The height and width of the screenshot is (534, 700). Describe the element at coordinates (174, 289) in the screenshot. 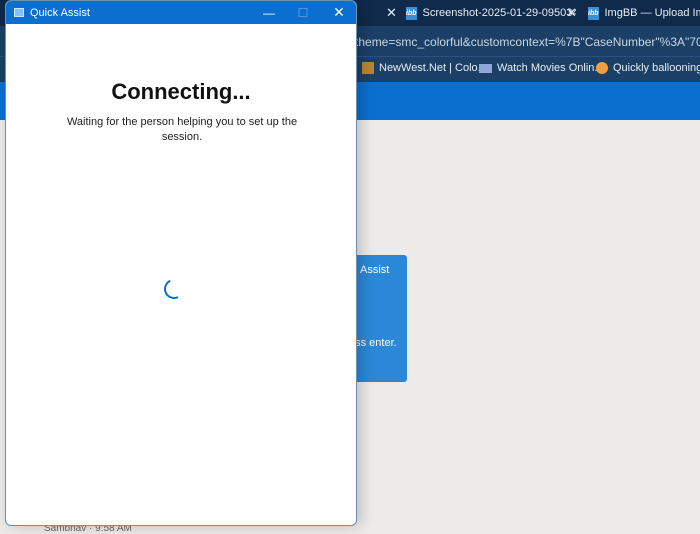

I see `loading-spinner-icon` at that location.